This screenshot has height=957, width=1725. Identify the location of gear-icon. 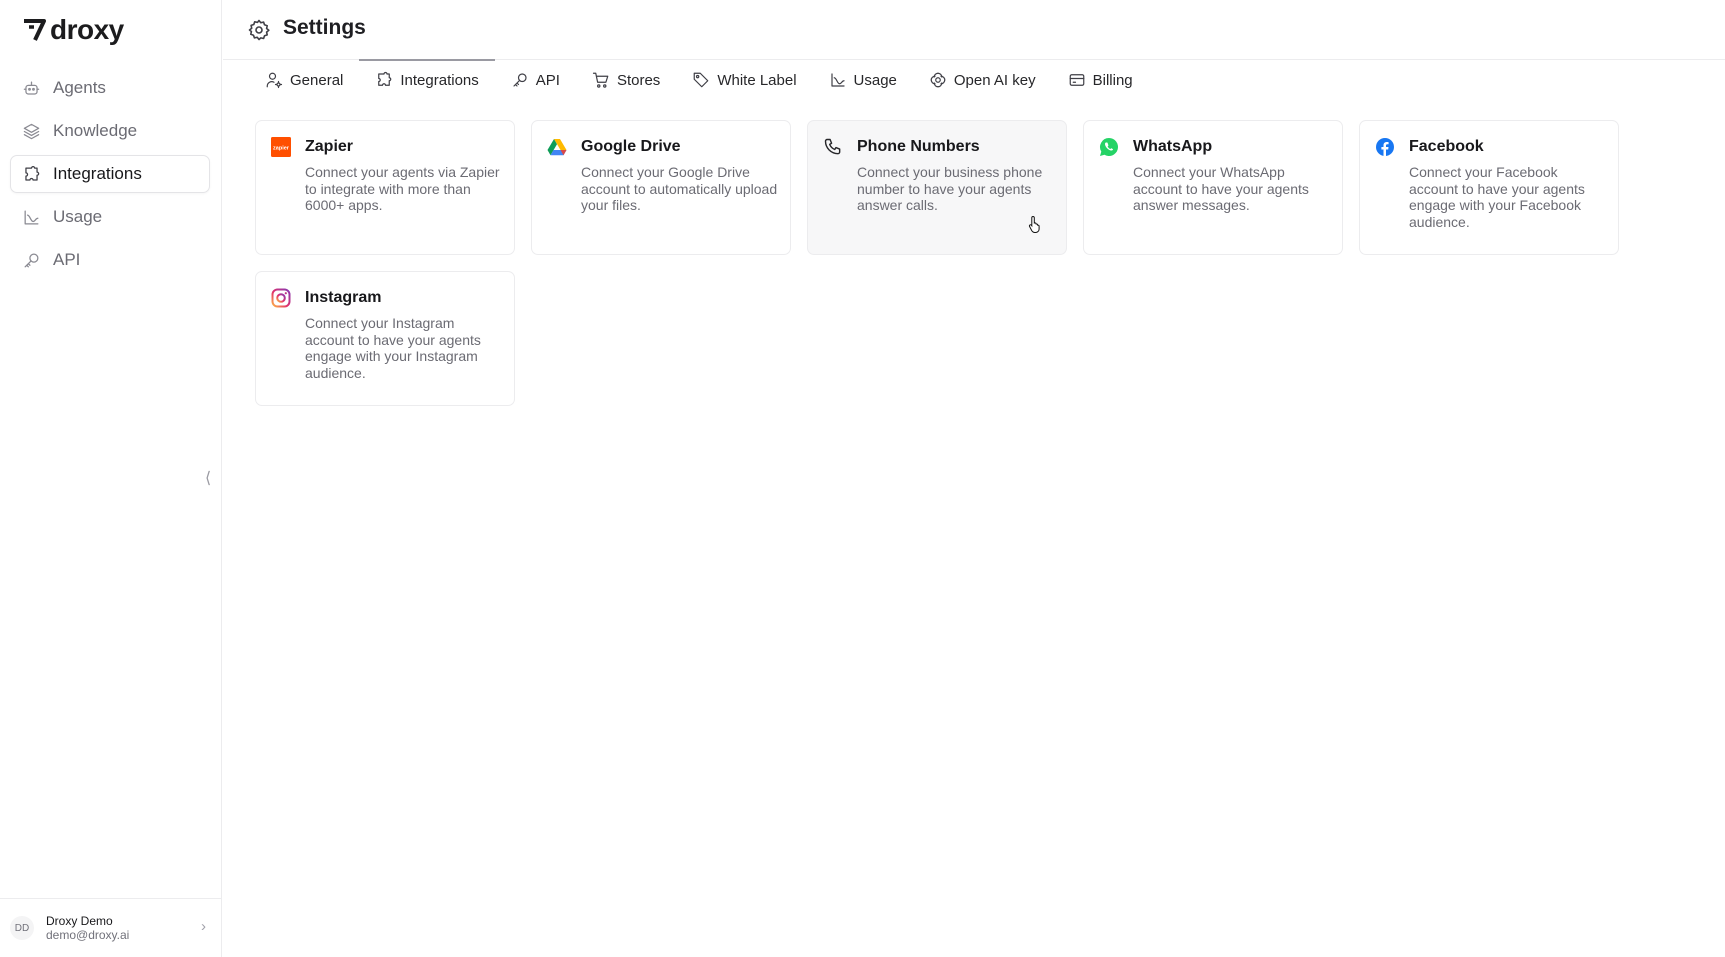
(259, 30).